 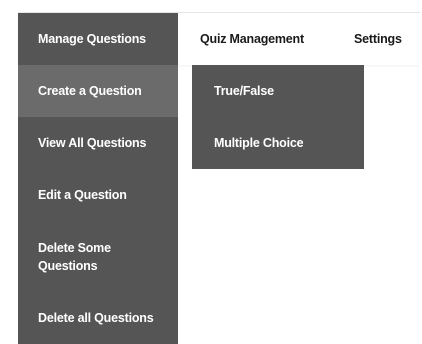 I want to click on submenu-item-label: Multiple Choice, so click(x=259, y=143).